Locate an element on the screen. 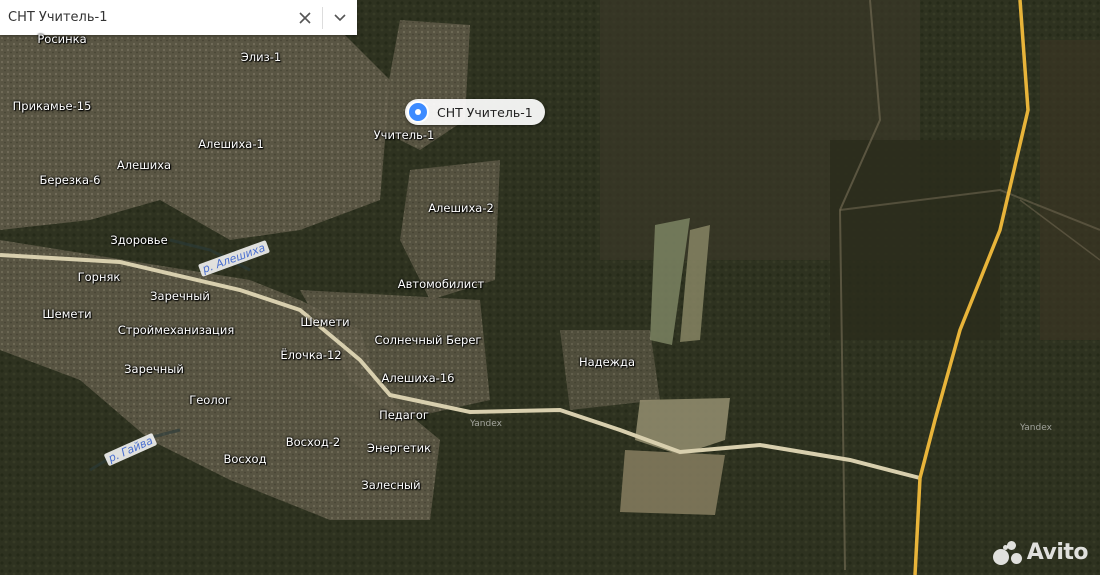  place-label: Алешиха is located at coordinates (144, 165).